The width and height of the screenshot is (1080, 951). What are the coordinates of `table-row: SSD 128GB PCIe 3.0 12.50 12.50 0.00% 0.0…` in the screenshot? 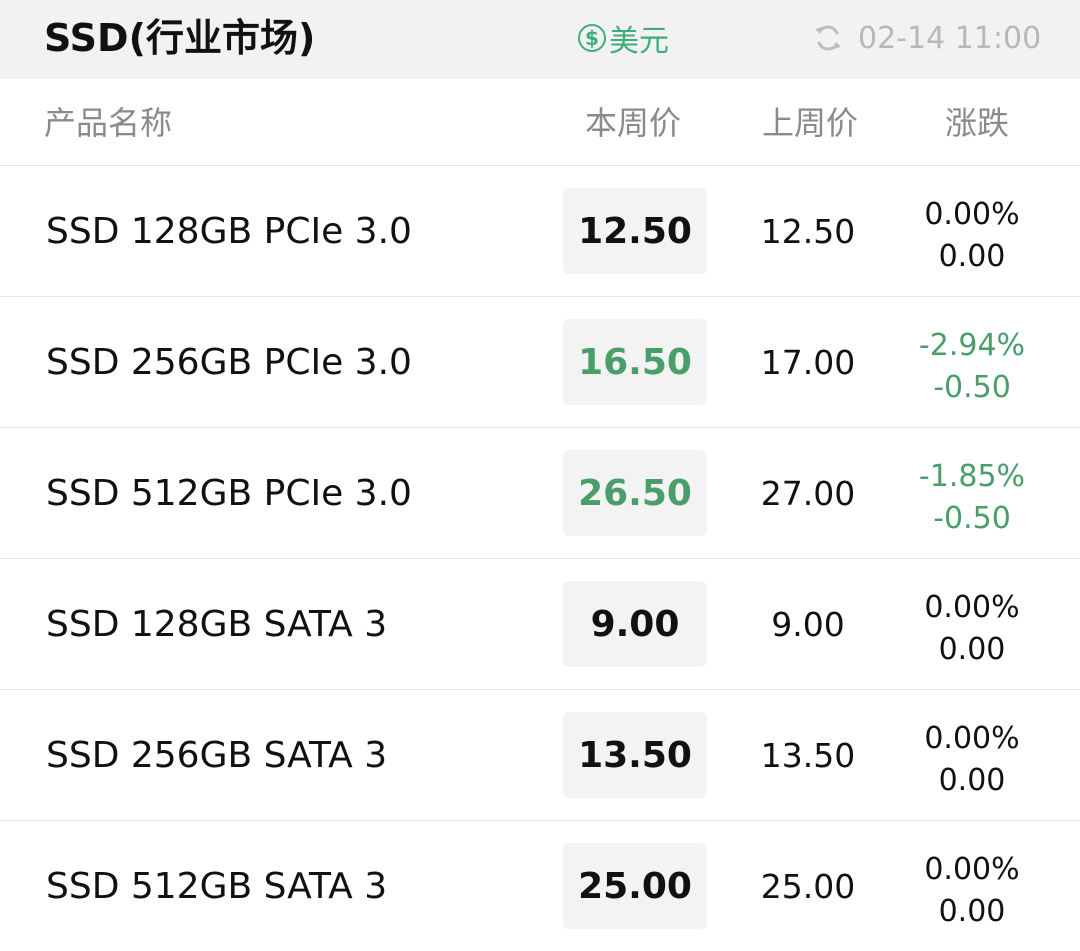 It's located at (540, 231).